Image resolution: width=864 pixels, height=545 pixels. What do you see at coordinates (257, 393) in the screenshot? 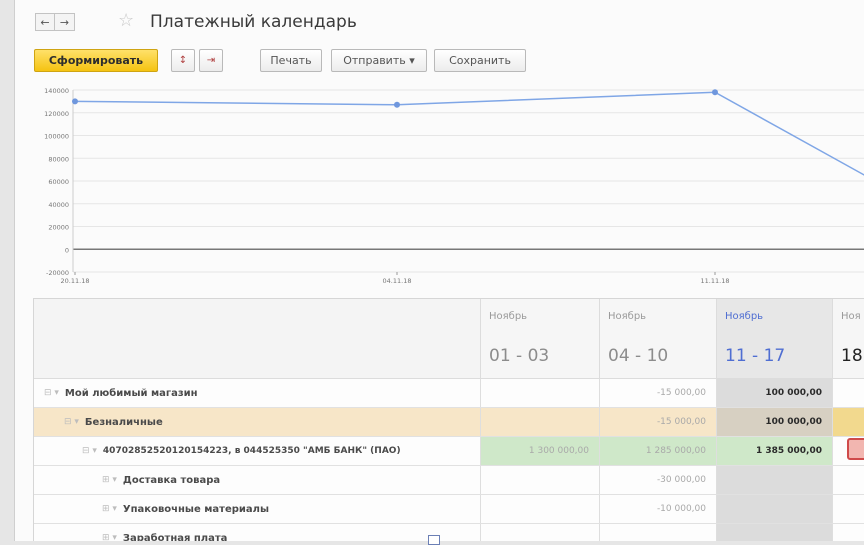
I see `row-name-cell: ⊟ ▾ Мой любимый магазин` at bounding box center [257, 393].